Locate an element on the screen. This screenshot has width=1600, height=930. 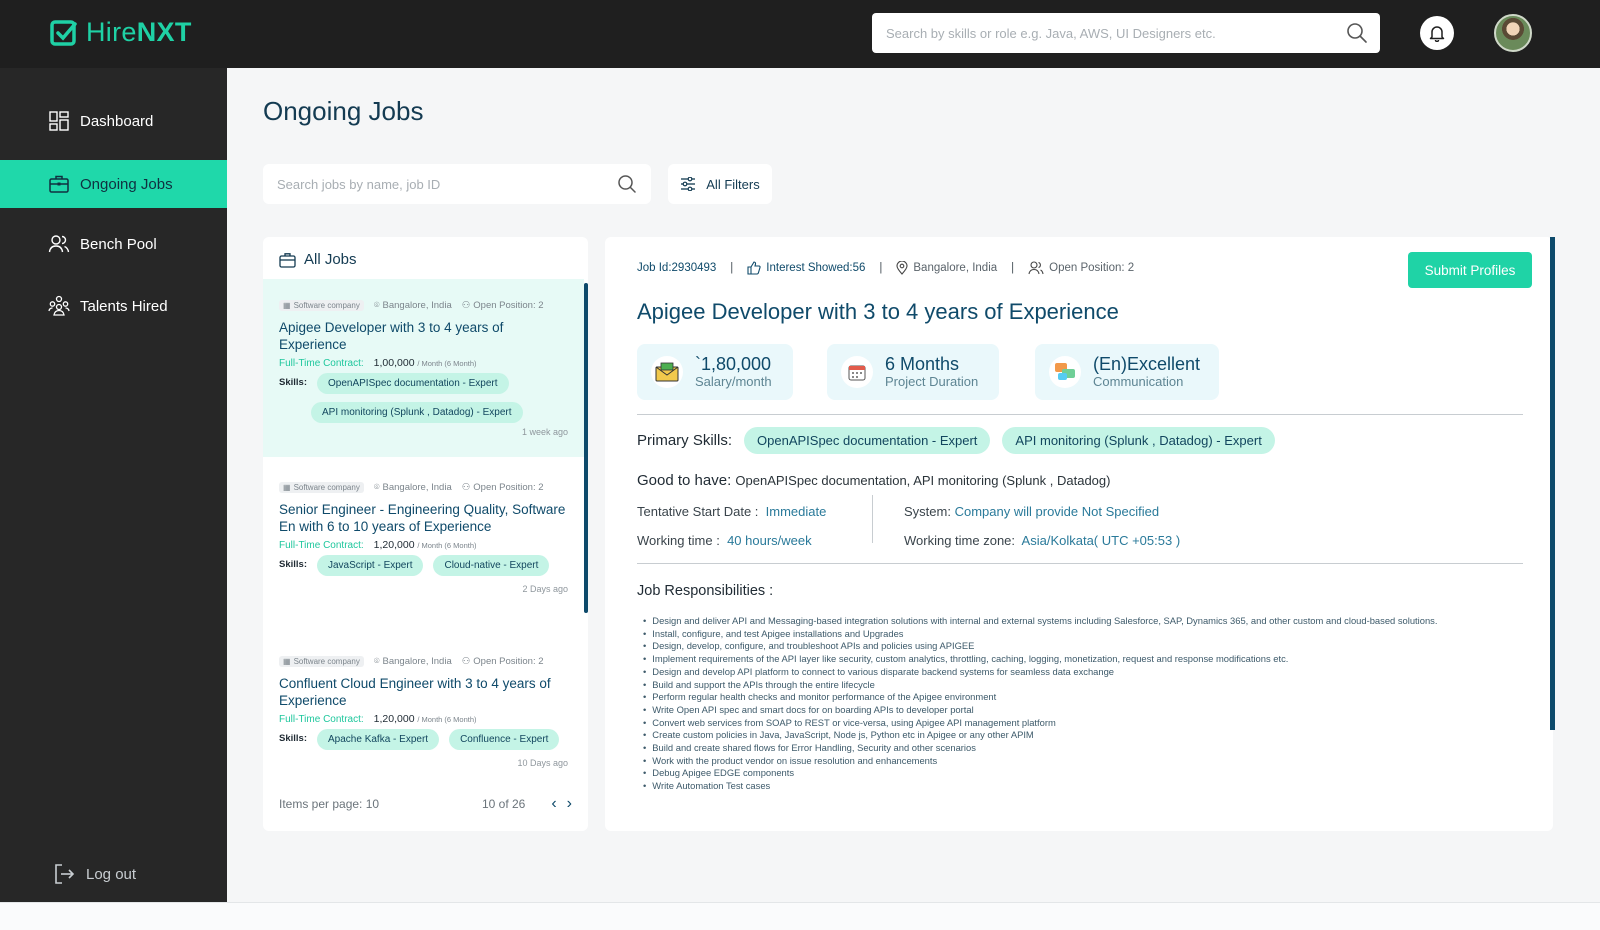
sidebar-item-bench-pool: Bench Pool is located at coordinates (113, 244).